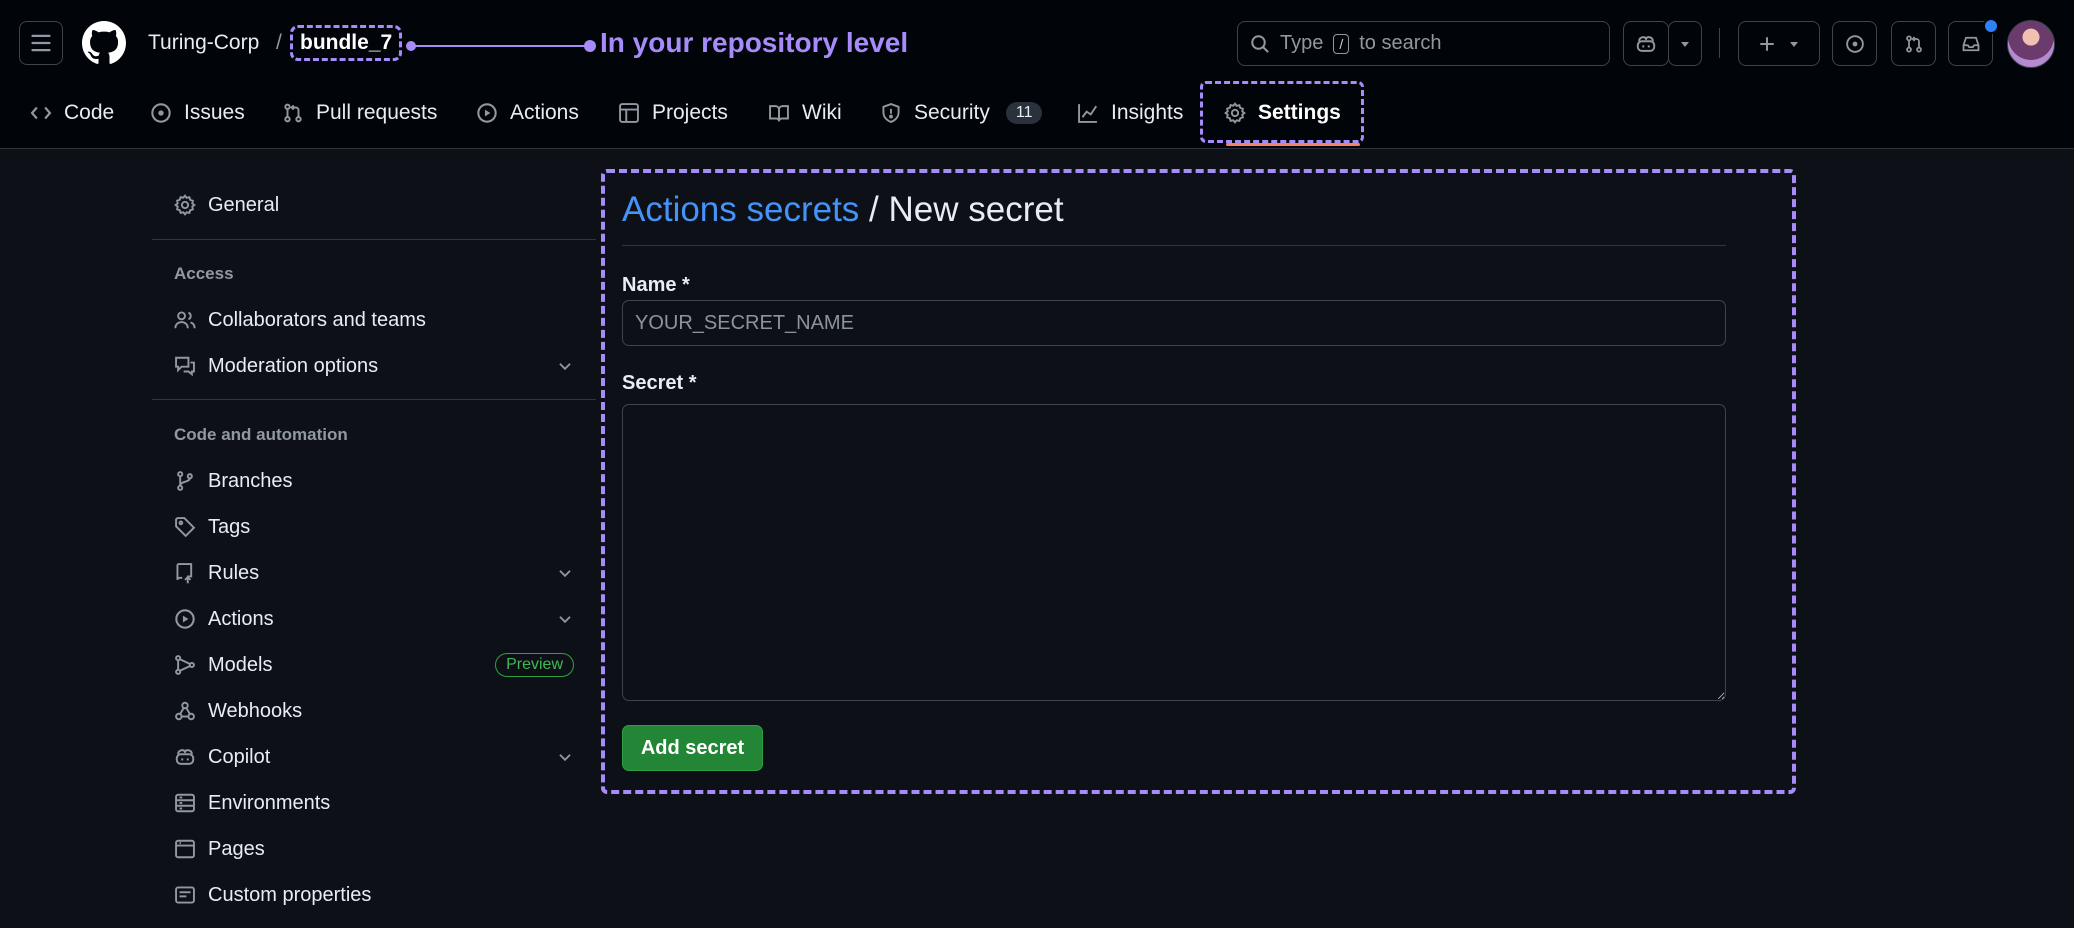 Image resolution: width=2074 pixels, height=928 pixels. I want to click on sidebar-item-label: Copilot, so click(239, 756).